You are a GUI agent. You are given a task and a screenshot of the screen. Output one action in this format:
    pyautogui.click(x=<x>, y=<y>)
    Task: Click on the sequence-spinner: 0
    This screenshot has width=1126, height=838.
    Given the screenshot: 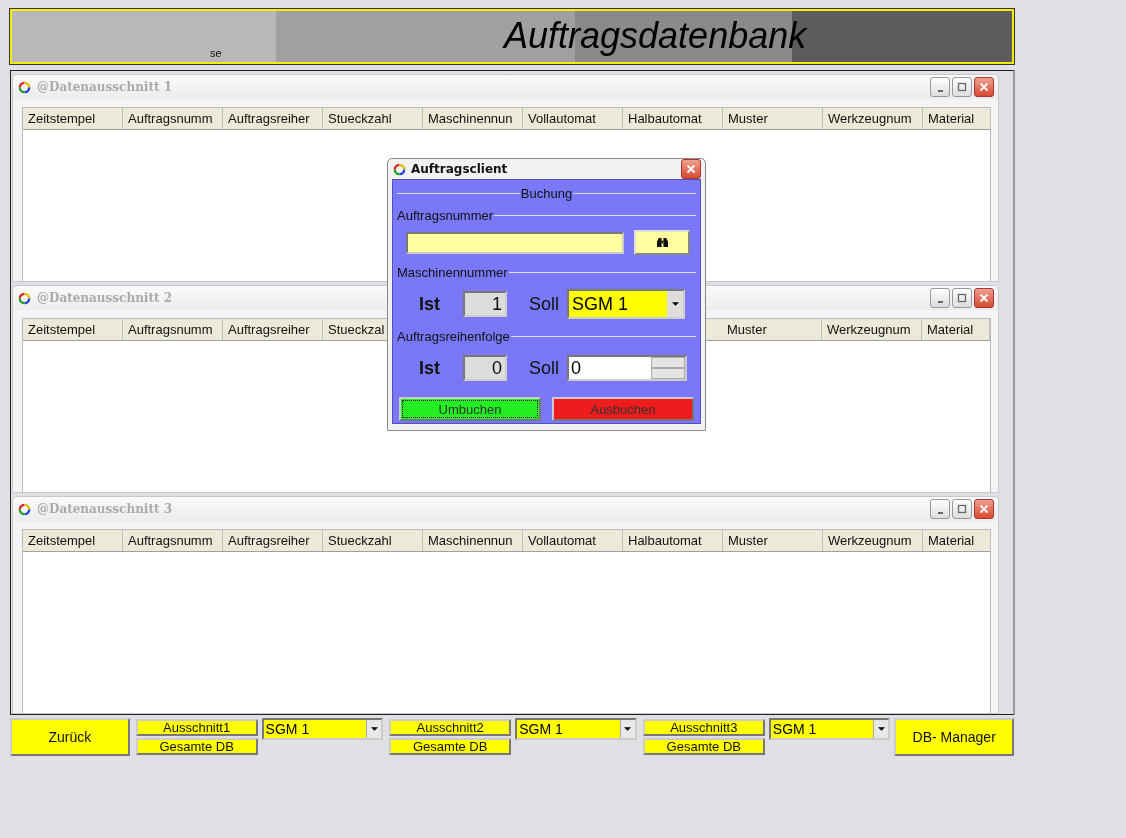 What is the action you would take?
    pyautogui.click(x=627, y=368)
    